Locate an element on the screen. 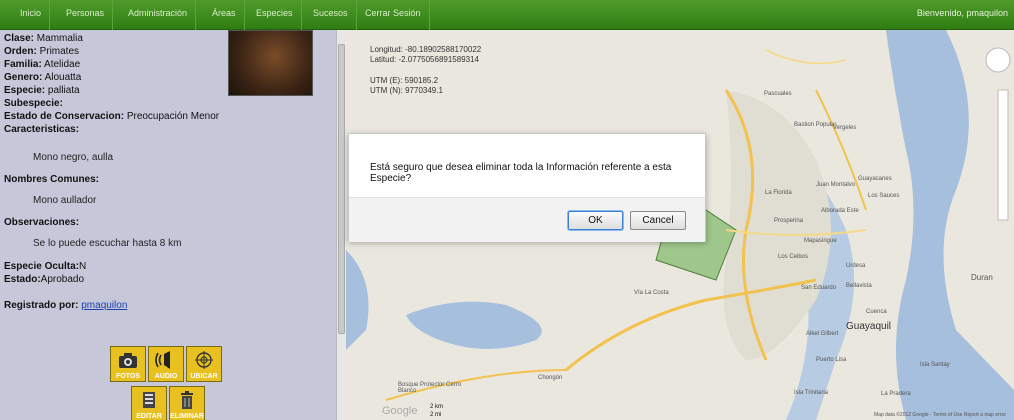  field-especie-oculta: Especie Oculta:N is located at coordinates (45, 266).